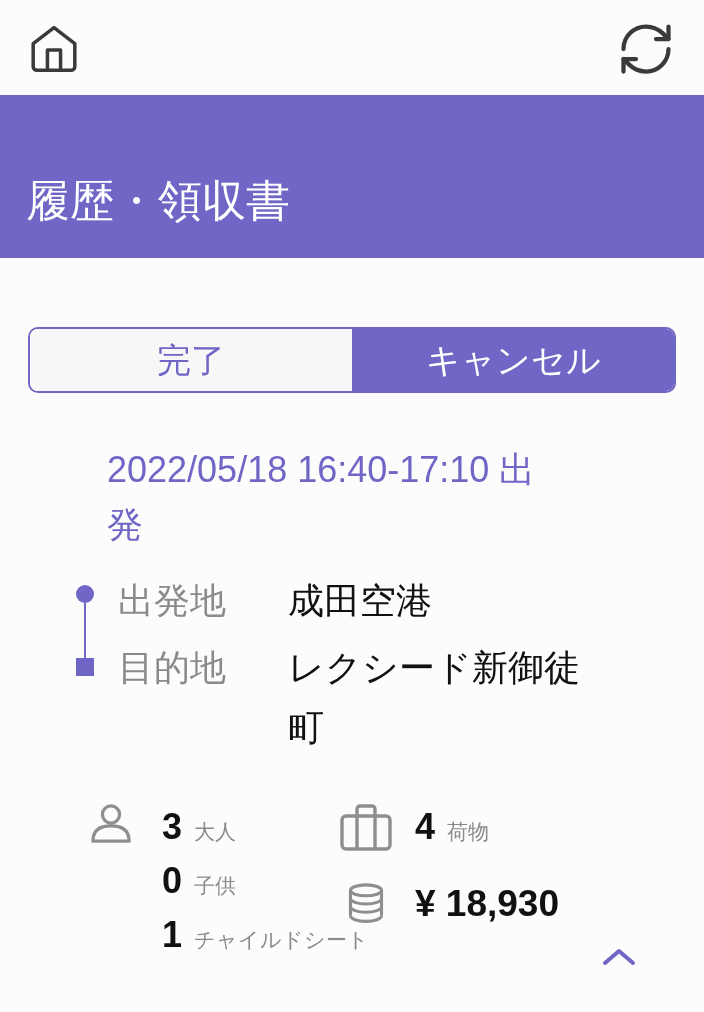 Image resolution: width=704 pixels, height=1012 pixels. Describe the element at coordinates (513, 360) in the screenshot. I see `tab: キャンセル` at that location.